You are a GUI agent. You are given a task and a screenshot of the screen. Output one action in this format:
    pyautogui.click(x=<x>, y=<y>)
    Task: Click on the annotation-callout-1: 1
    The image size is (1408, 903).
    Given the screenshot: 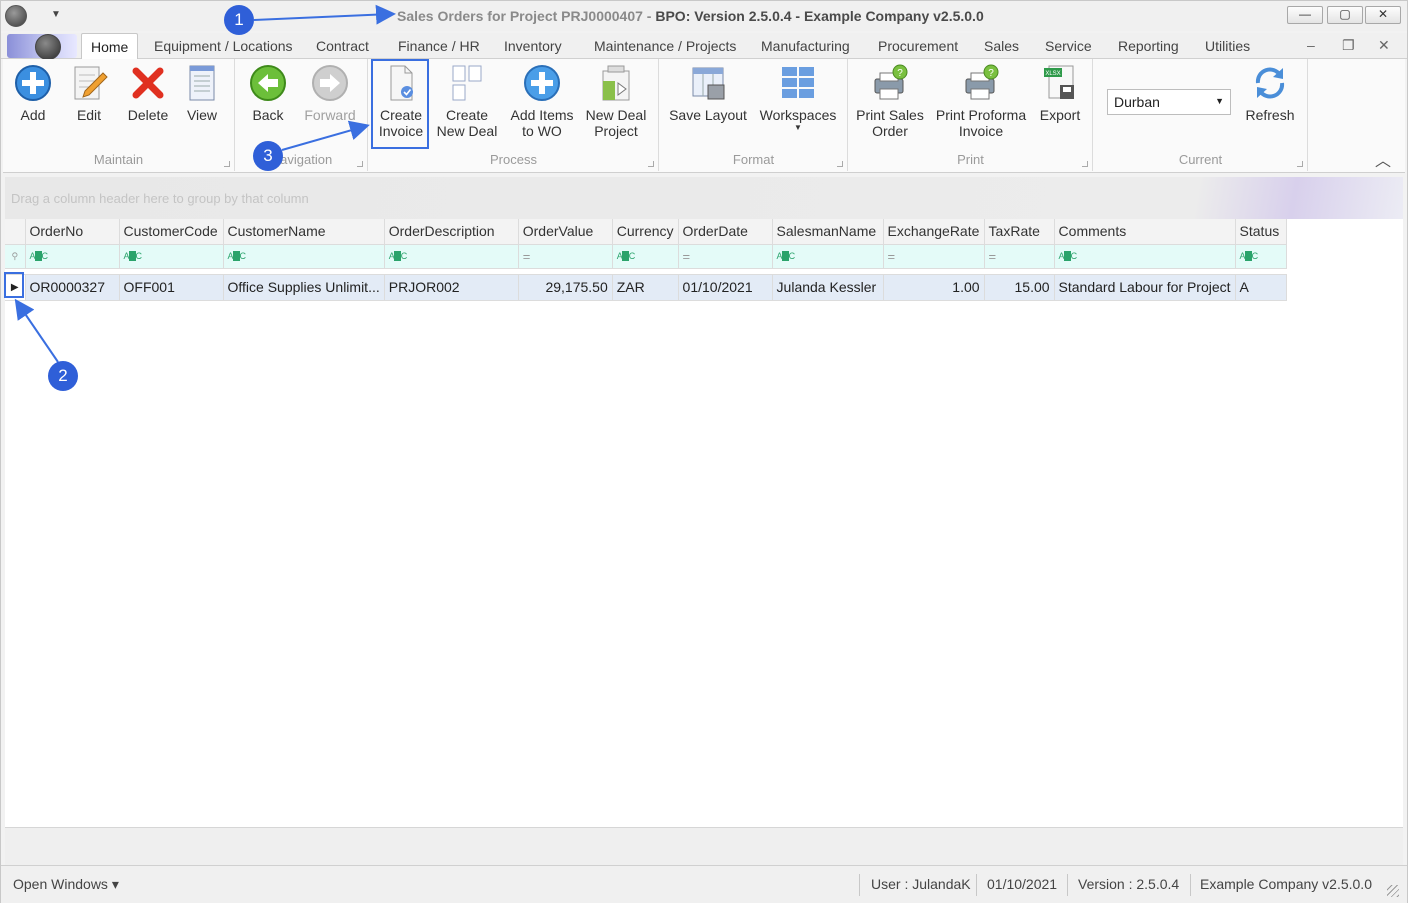 What is the action you would take?
    pyautogui.click(x=239, y=20)
    